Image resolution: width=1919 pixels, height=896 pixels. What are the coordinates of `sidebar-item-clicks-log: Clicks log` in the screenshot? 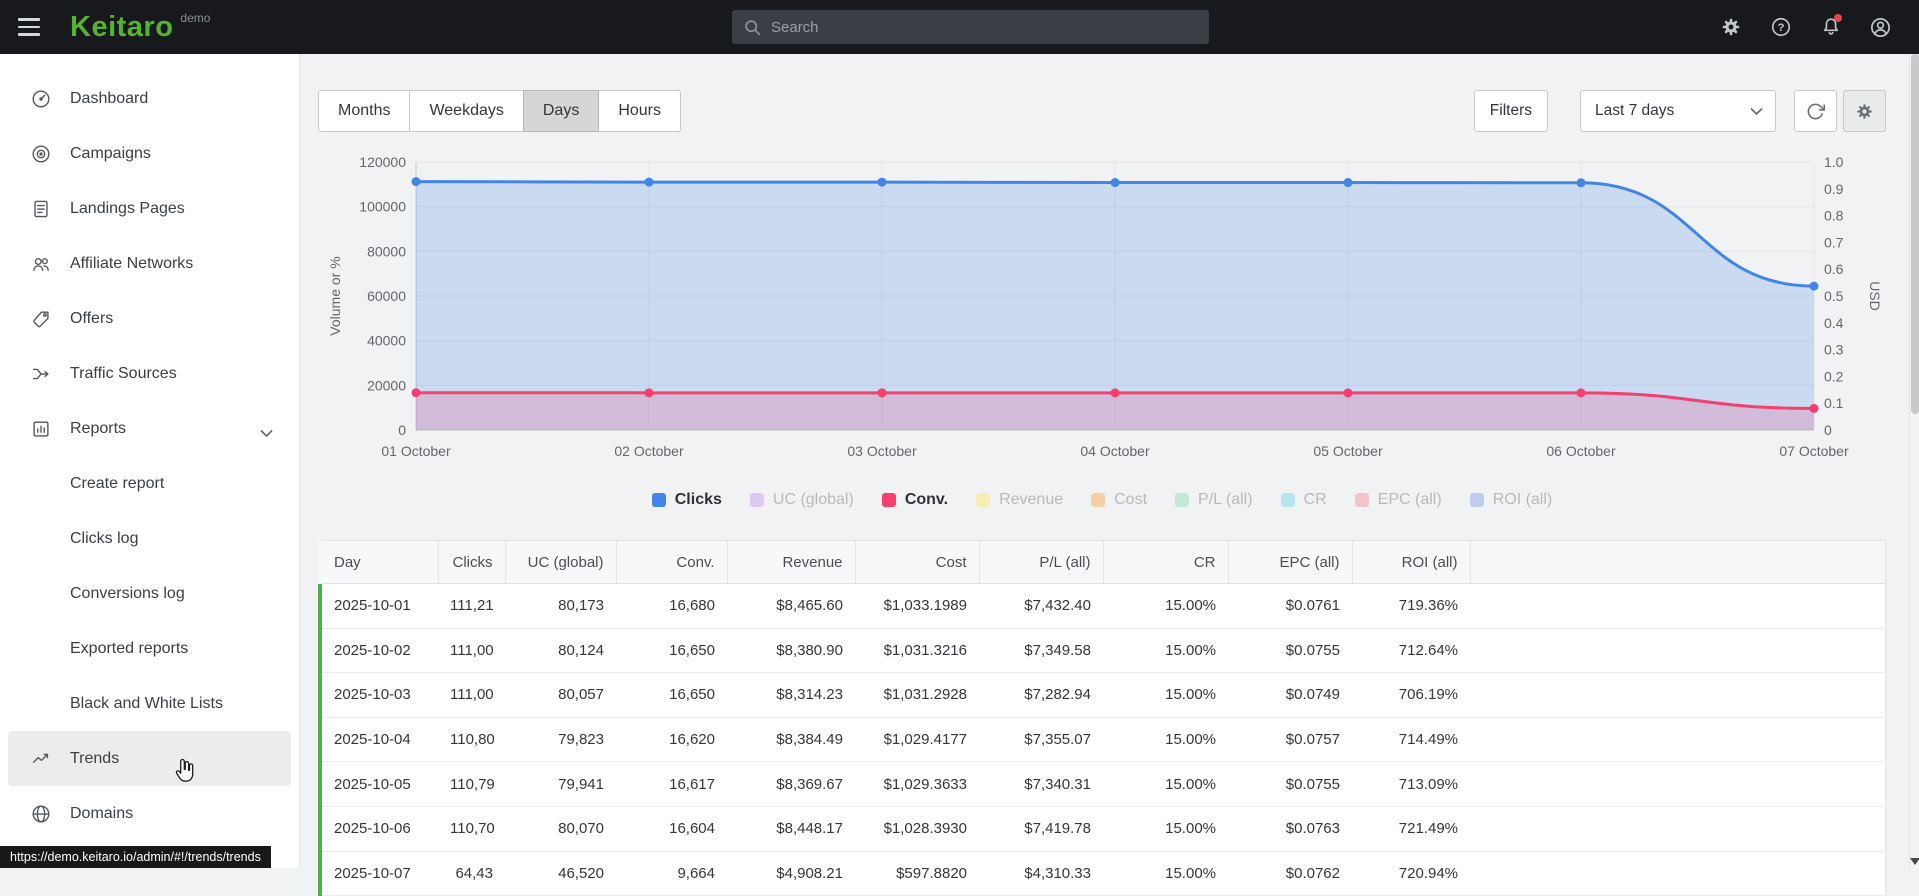 It's located at (149, 538).